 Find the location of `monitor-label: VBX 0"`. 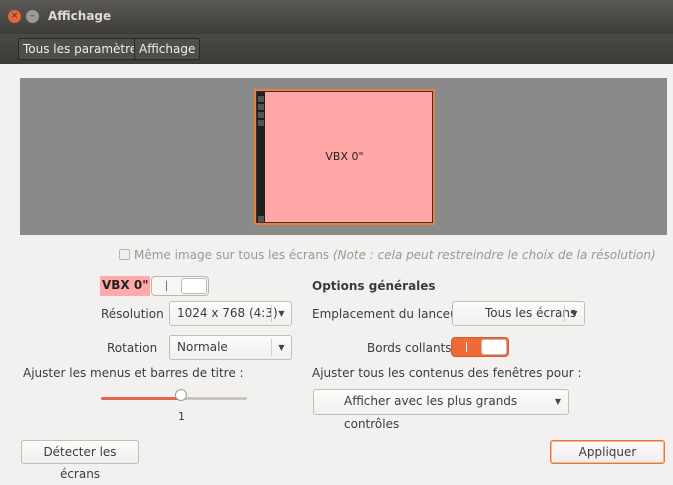

monitor-label: VBX 0" is located at coordinates (344, 156).